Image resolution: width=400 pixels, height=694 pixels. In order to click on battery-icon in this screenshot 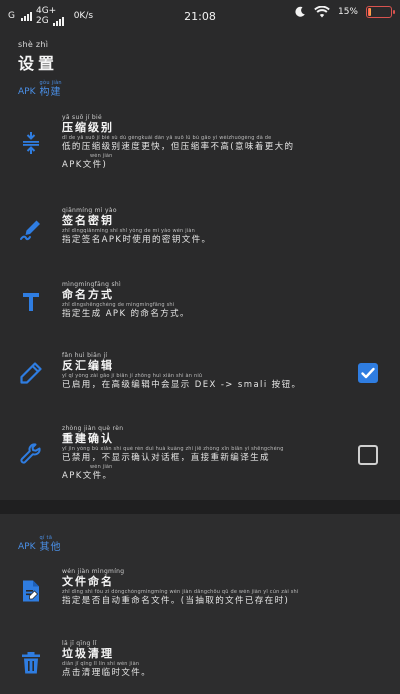, I will do `click(380, 12)`.